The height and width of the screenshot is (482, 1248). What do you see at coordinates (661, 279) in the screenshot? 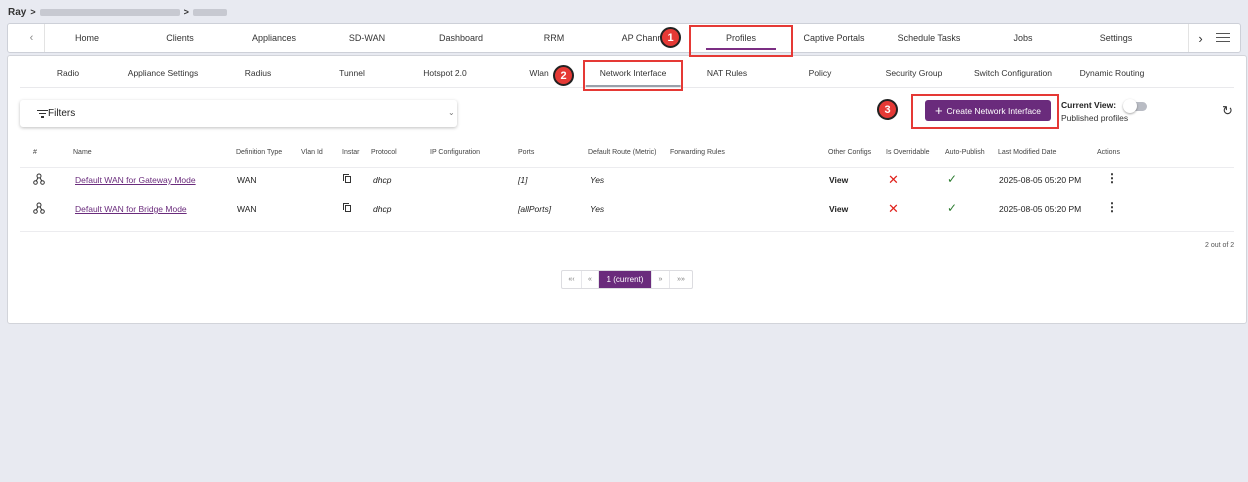
I see `next-page-button: »` at bounding box center [661, 279].